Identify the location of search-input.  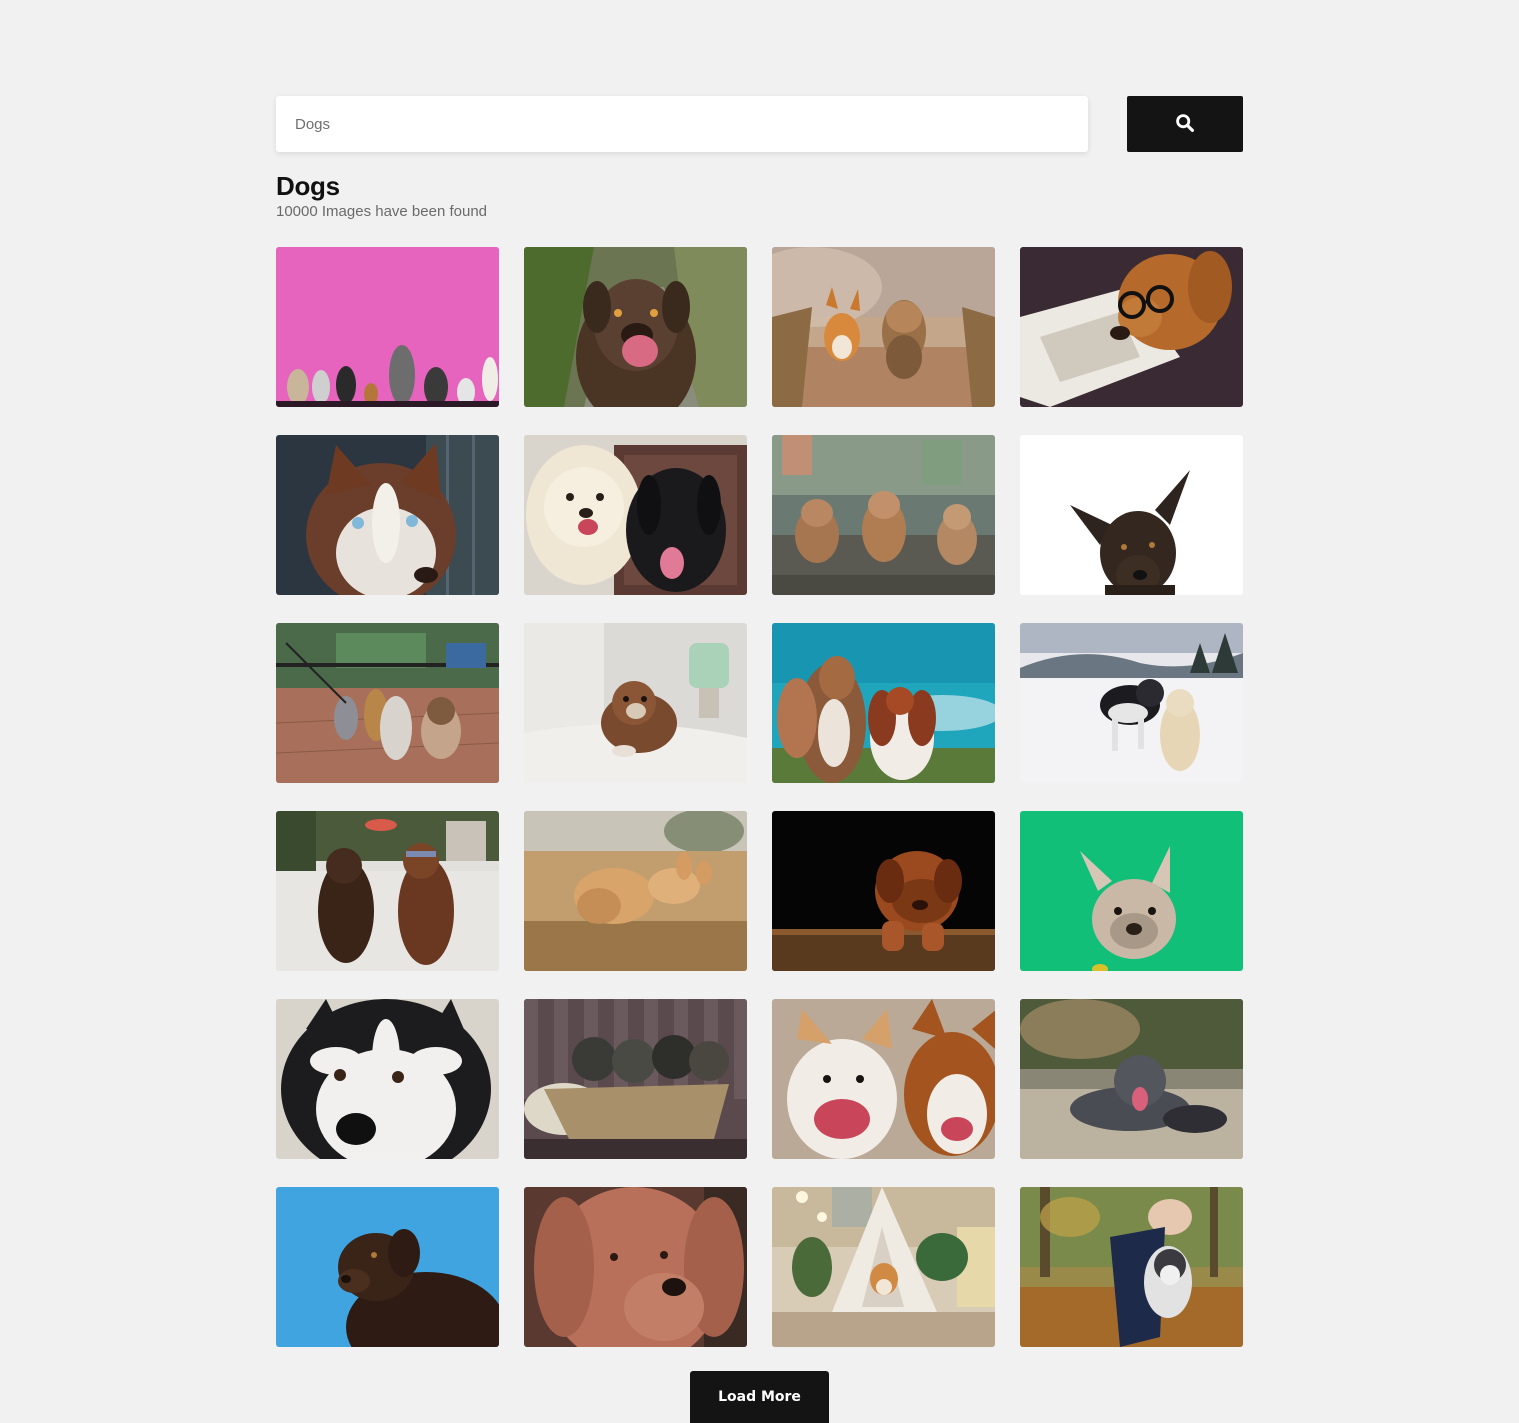
(682, 124).